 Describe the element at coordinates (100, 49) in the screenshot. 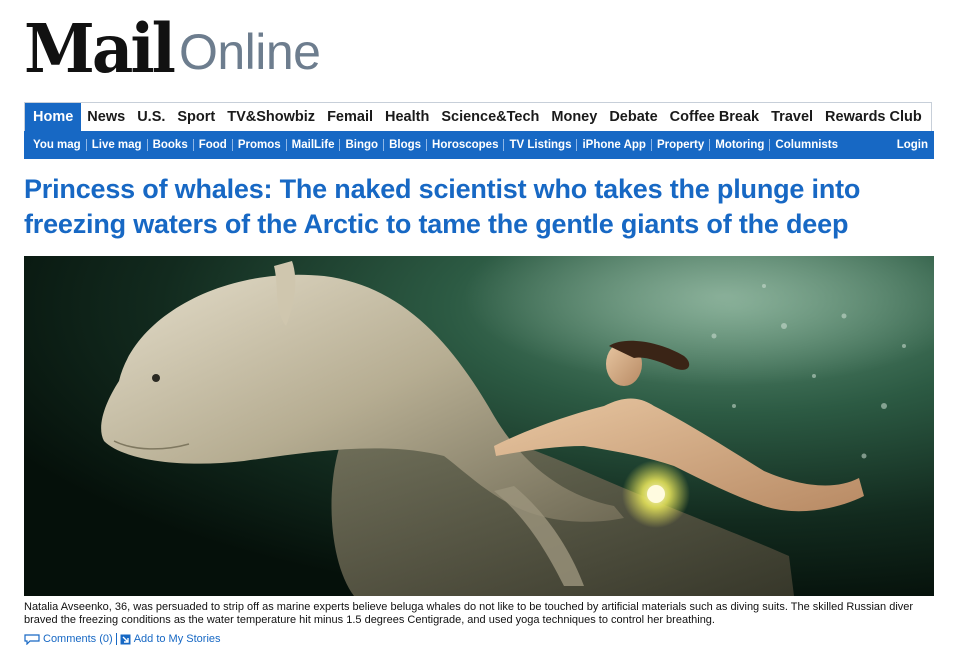

I see `logo-mail-word: Mail` at that location.